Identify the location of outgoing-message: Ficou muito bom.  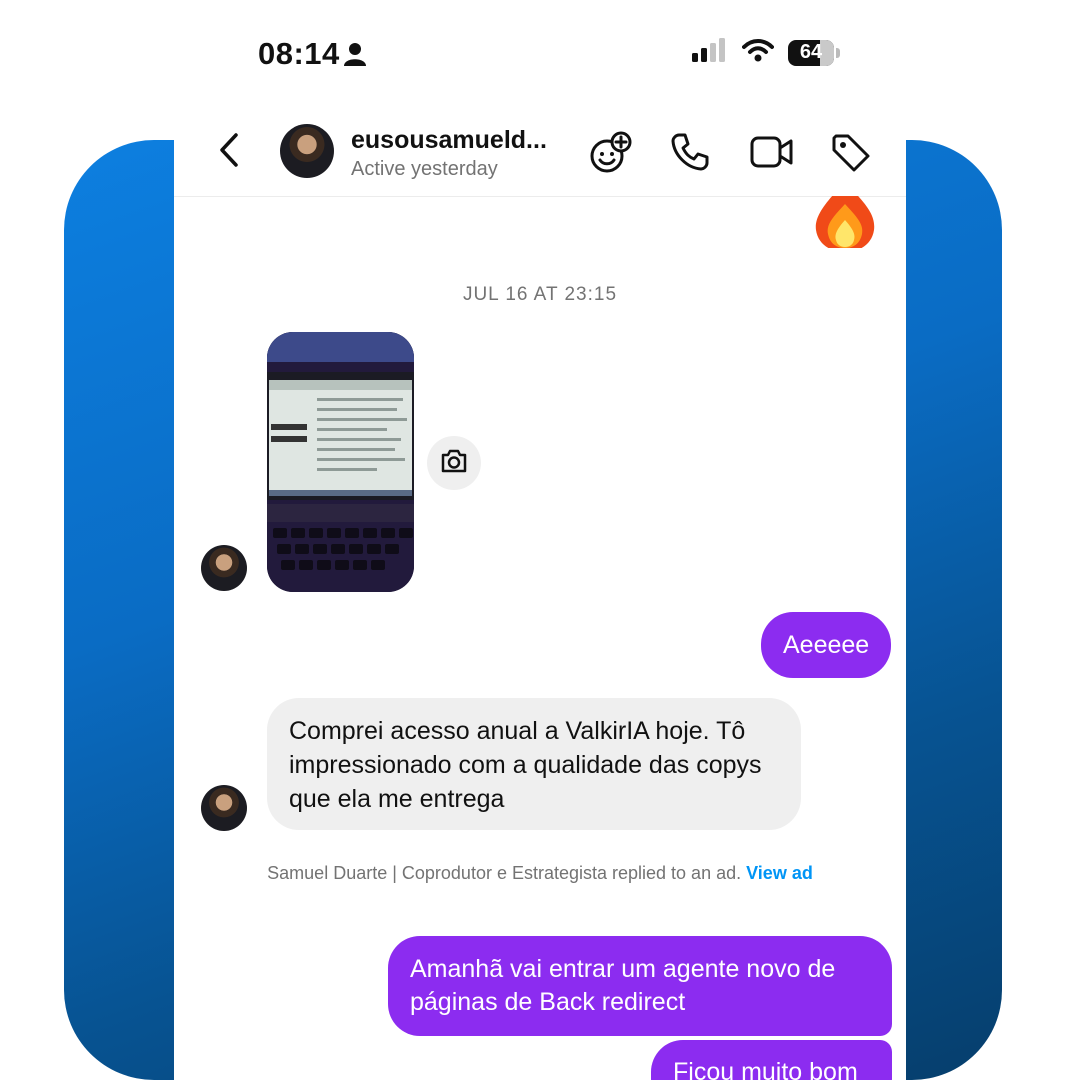
(771, 1060).